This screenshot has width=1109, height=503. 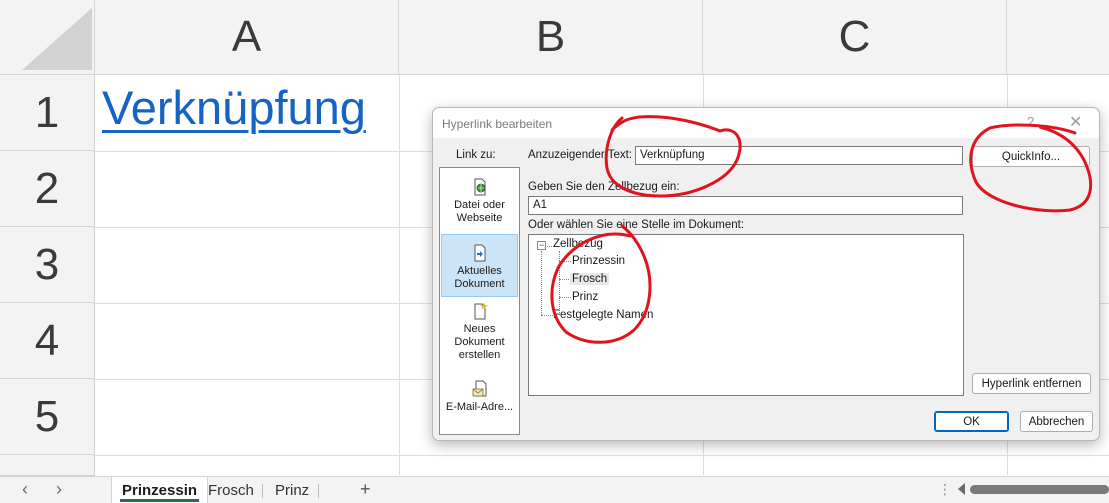 I want to click on globe-file-icon, so click(x=479, y=187).